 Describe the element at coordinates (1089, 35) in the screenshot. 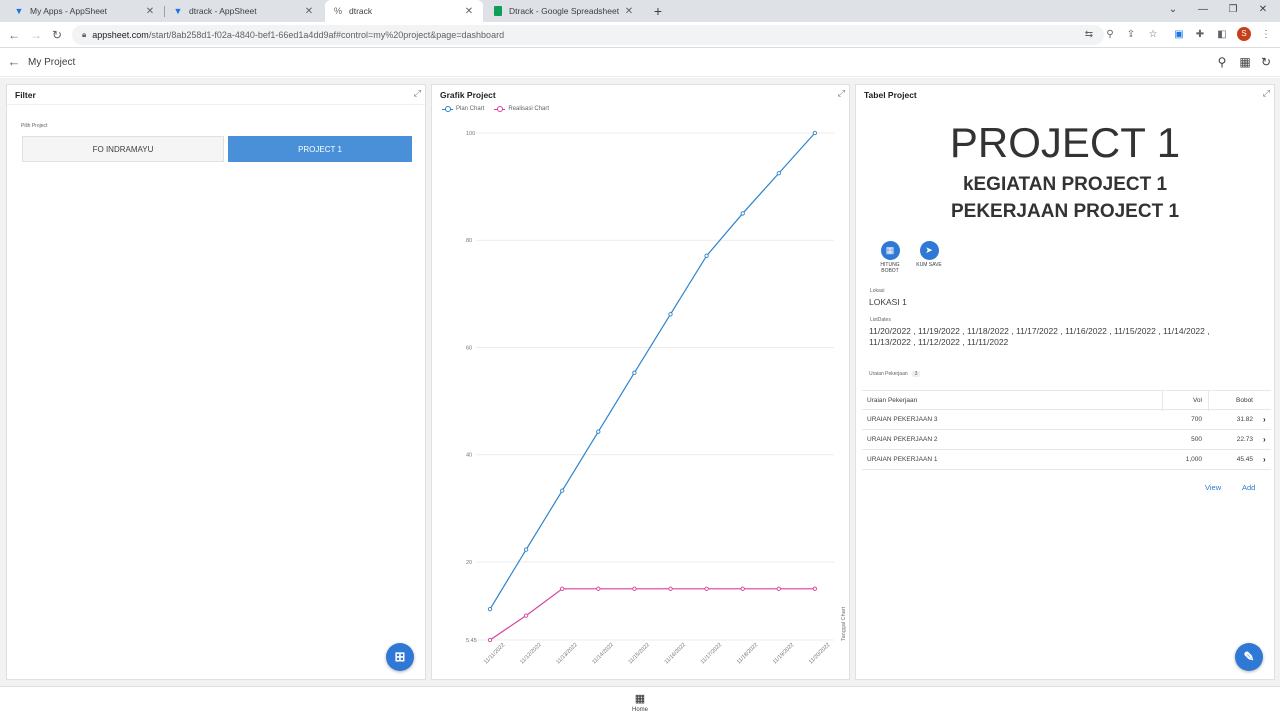

I see `translate-icon: ⇆` at that location.